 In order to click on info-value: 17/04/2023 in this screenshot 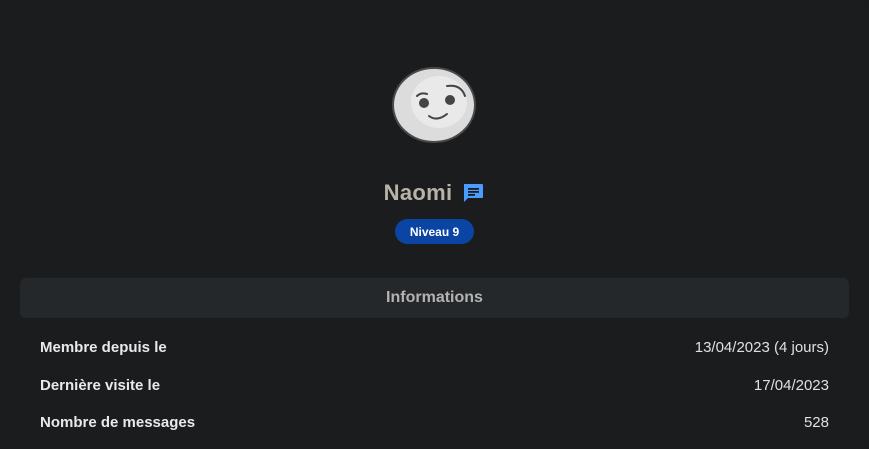, I will do `click(791, 385)`.